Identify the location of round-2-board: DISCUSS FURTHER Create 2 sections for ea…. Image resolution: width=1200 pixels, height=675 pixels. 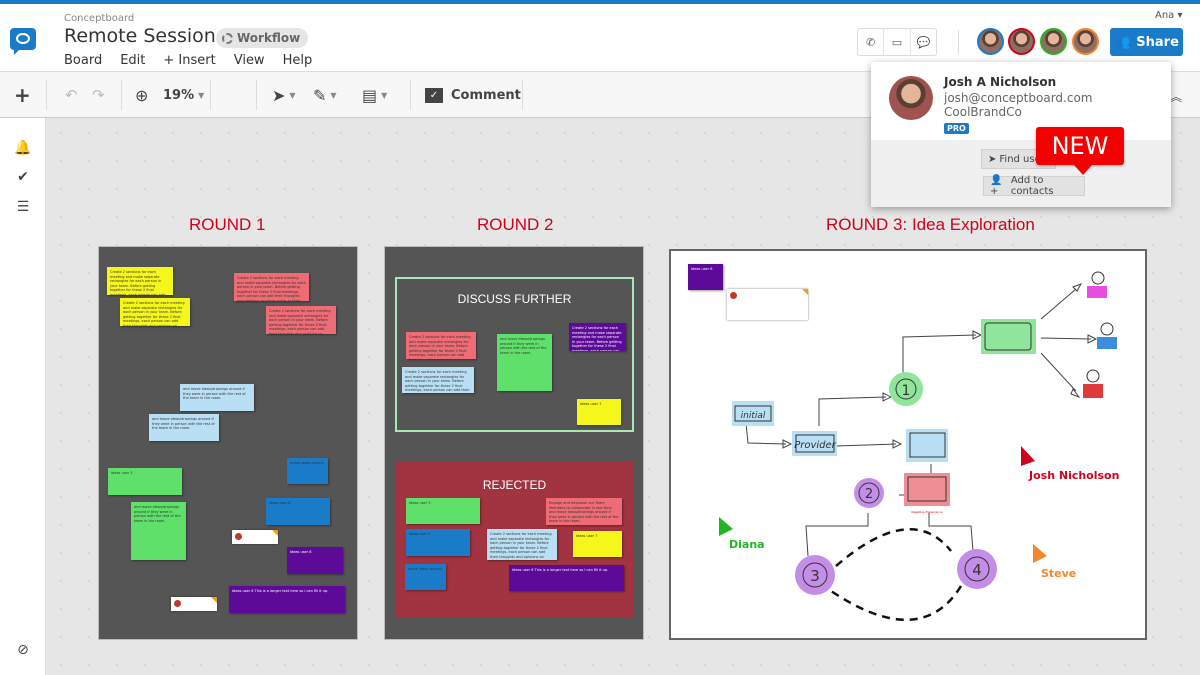
(514, 443).